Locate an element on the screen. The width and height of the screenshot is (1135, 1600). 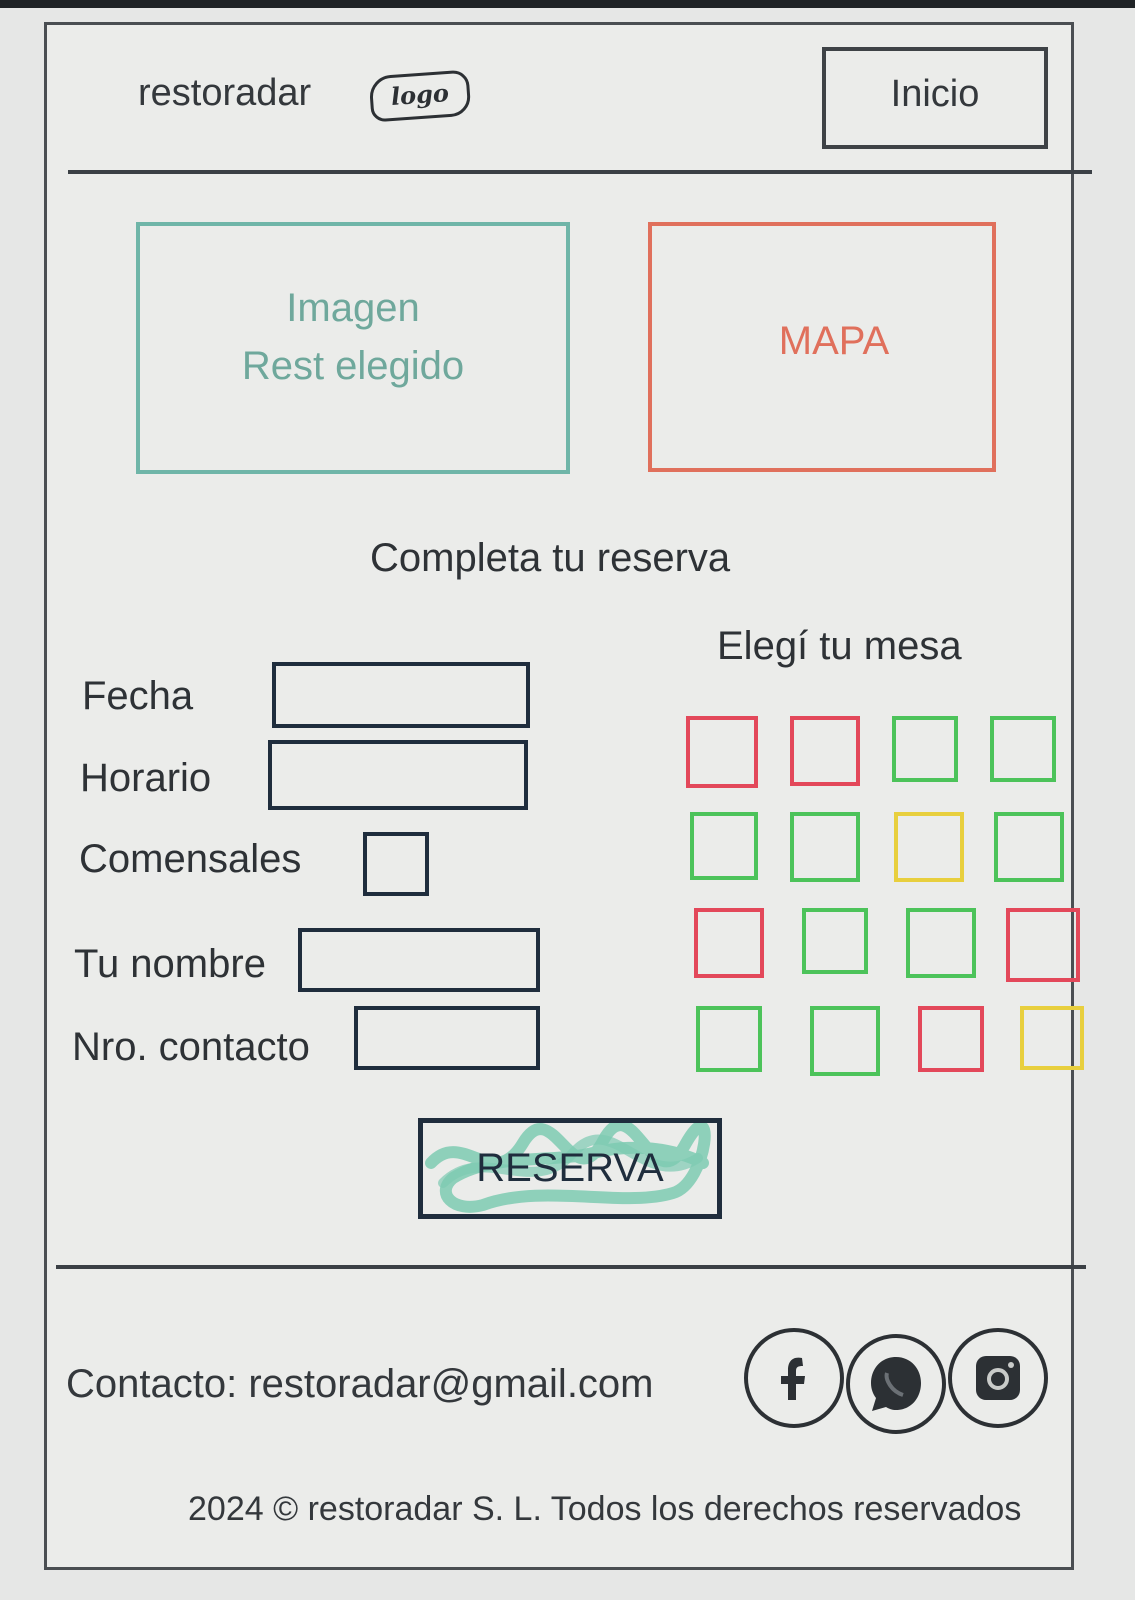
facebook-icon is located at coordinates (794, 1378).